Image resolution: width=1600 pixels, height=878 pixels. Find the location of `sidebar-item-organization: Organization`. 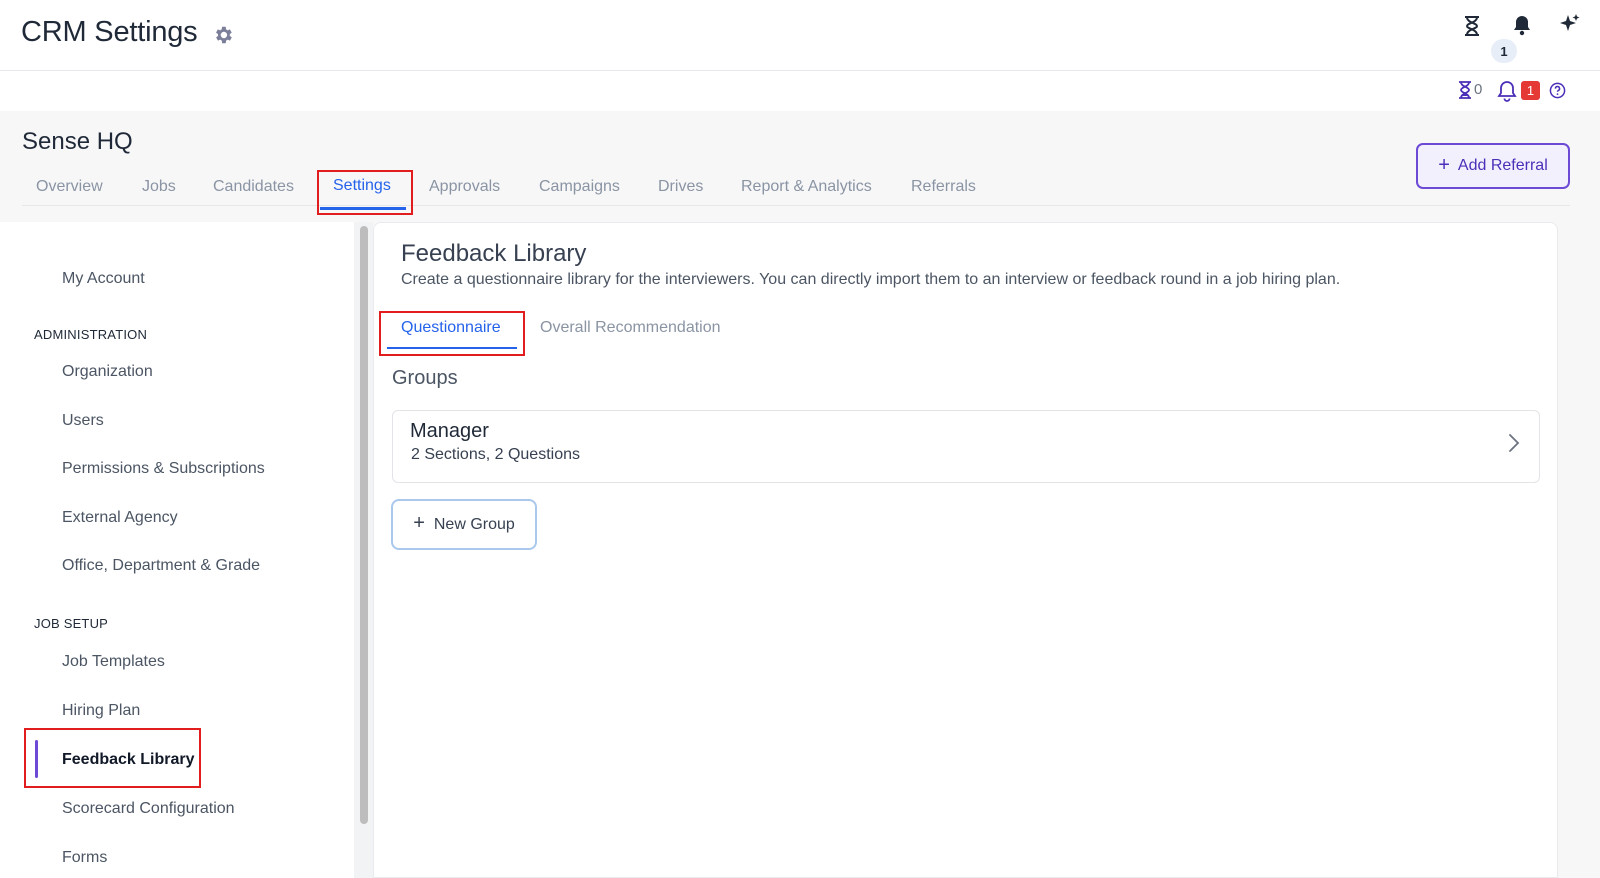

sidebar-item-organization: Organization is located at coordinates (107, 372).